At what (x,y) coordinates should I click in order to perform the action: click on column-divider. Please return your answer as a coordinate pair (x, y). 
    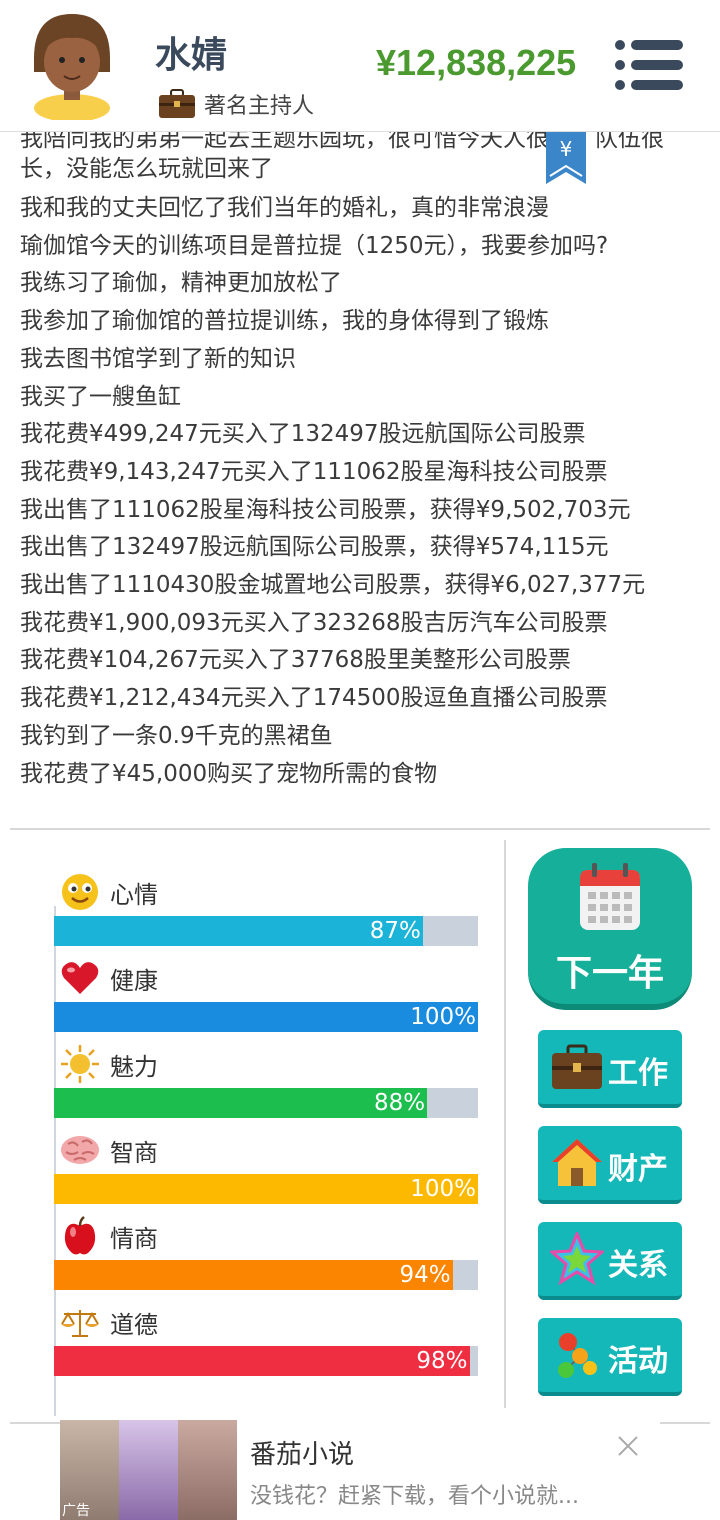
    Looking at the image, I should click on (505, 1124).